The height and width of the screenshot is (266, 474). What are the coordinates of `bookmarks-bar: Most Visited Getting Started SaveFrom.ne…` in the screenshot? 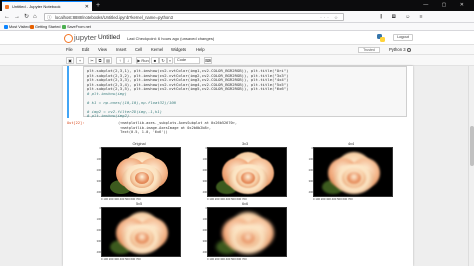 It's located at (237, 27).